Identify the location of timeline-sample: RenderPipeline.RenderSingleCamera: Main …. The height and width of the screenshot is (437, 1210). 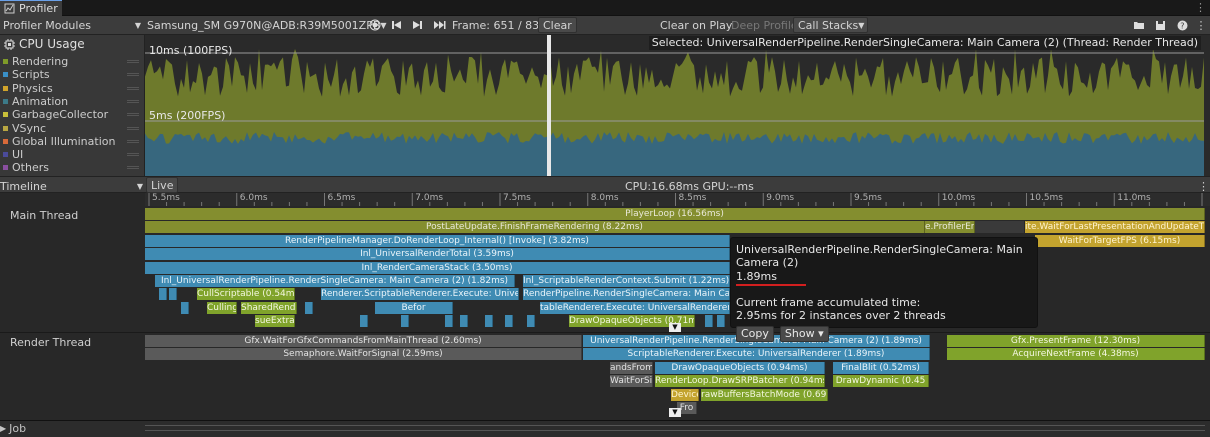
(626, 294).